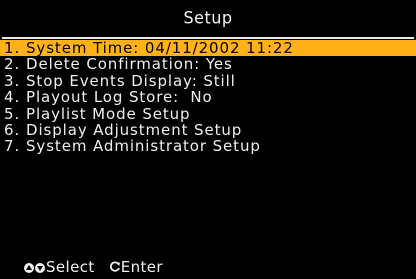  Describe the element at coordinates (143, 146) in the screenshot. I see `menu-item-label: System Administrator Setup` at that location.